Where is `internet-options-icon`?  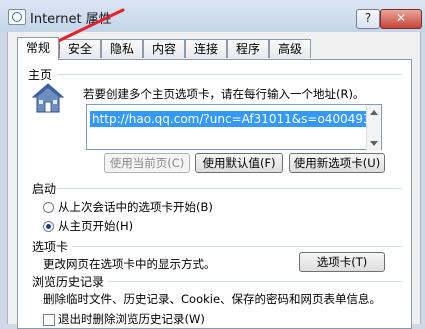 internet-options-icon is located at coordinates (17, 17).